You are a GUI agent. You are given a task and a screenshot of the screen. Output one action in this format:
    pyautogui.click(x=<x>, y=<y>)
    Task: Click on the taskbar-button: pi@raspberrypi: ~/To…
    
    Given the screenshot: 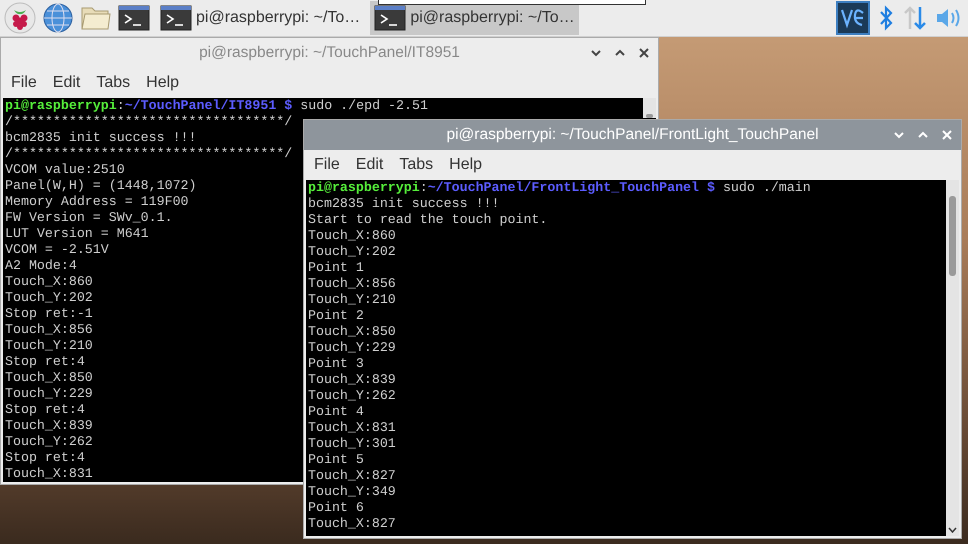 What is the action you would take?
    pyautogui.click(x=260, y=18)
    